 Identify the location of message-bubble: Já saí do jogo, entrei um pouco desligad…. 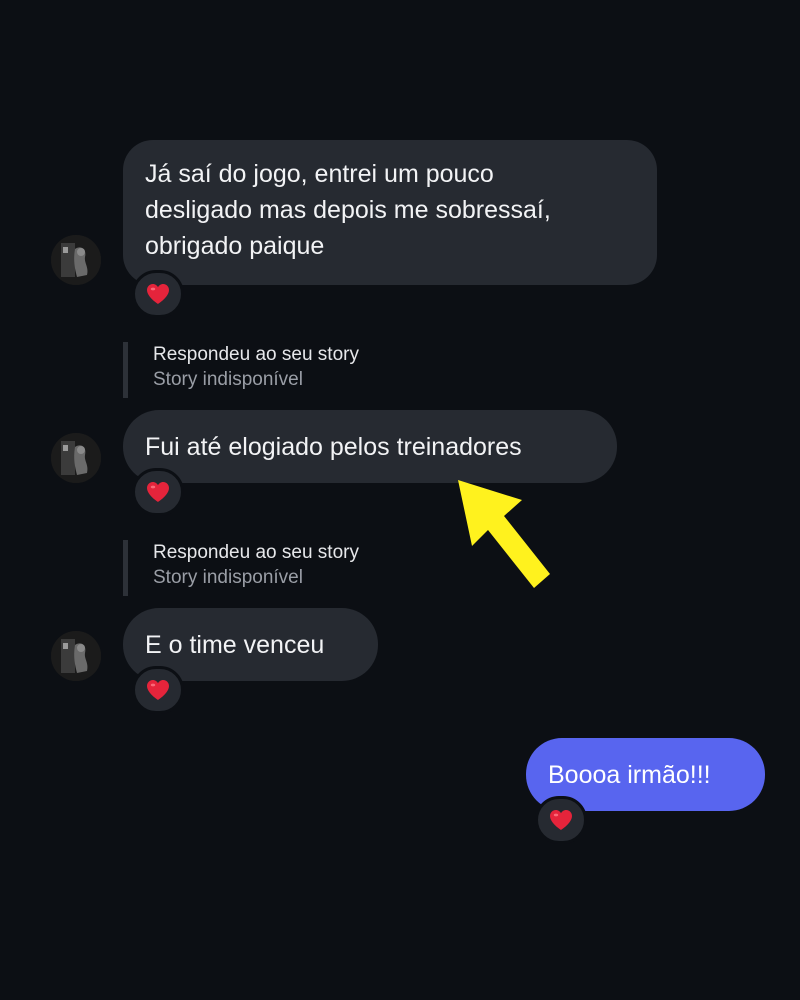
(390, 212).